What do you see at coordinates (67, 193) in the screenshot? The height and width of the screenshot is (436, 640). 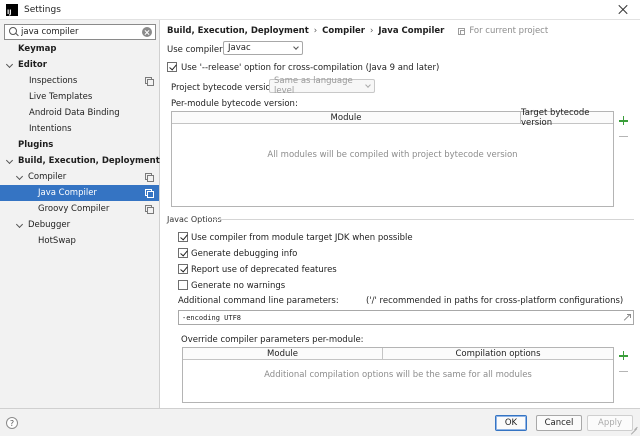 I see `sidebar-item-label: Java Compiler` at bounding box center [67, 193].